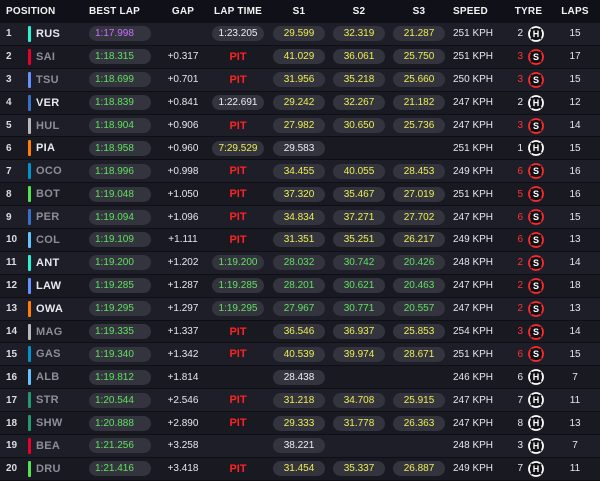 This screenshot has width=600, height=481. Describe the element at coordinates (359, 354) in the screenshot. I see `sector2-cell: 39.974` at that location.